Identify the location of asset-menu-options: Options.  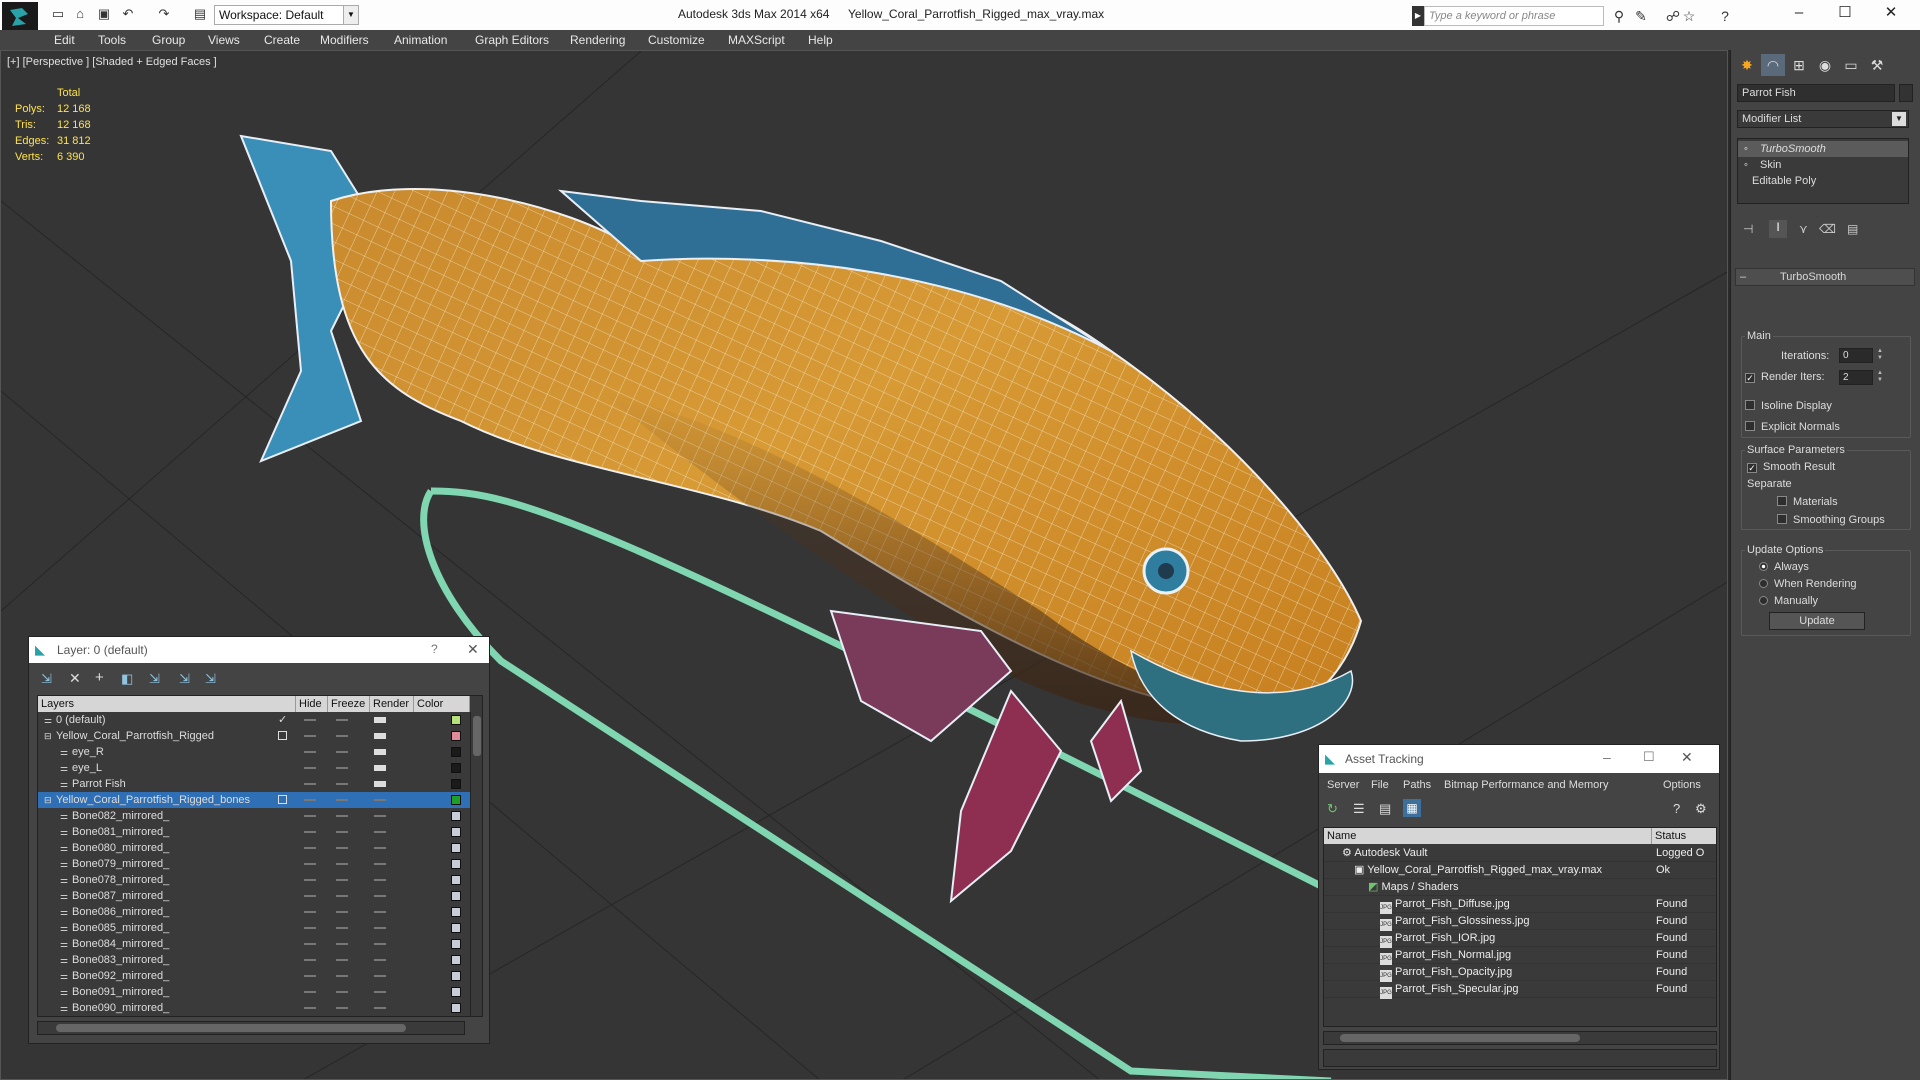
(1682, 785).